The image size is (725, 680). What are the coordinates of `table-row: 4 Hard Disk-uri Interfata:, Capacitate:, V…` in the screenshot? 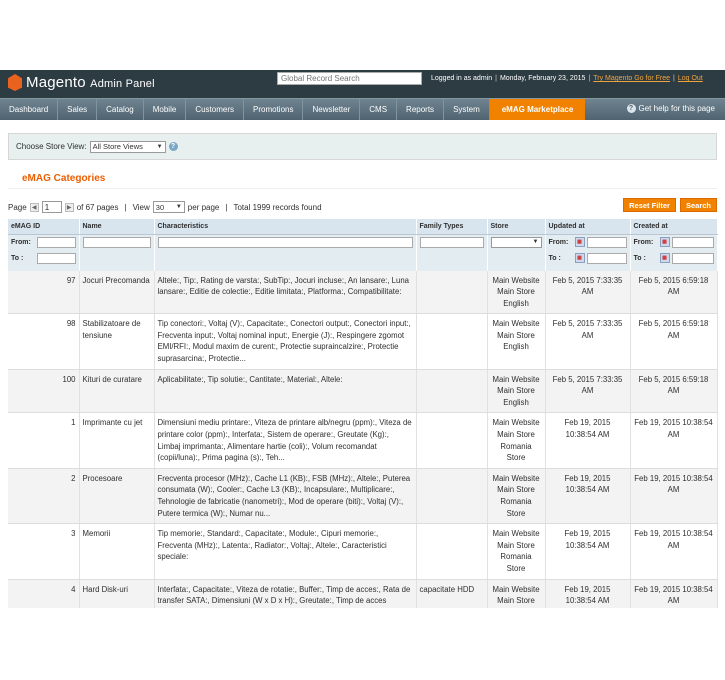 It's located at (363, 593).